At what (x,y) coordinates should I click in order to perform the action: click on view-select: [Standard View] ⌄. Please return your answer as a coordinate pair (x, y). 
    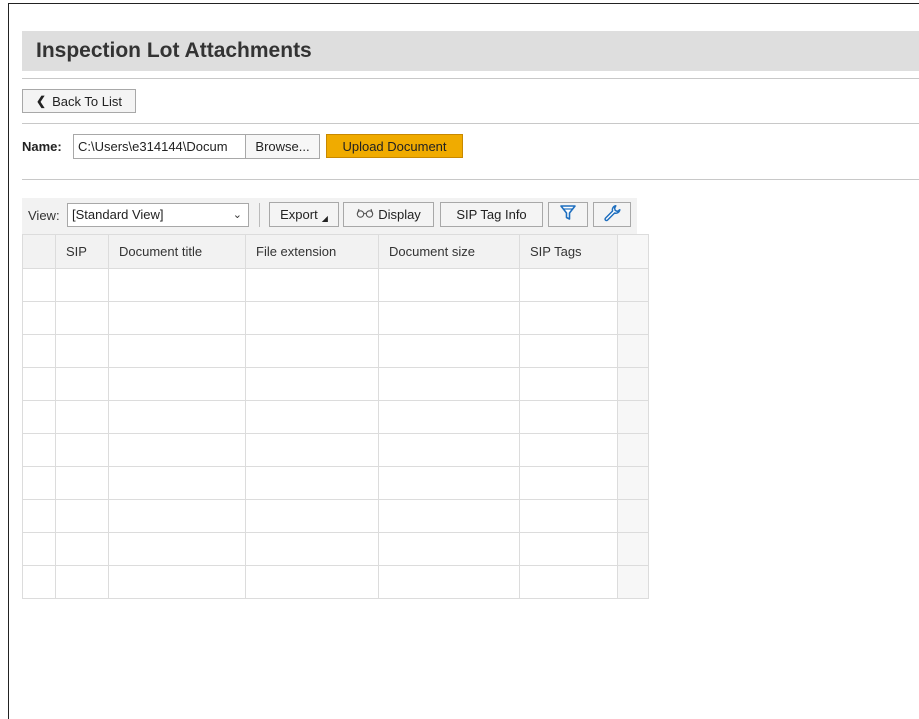
    Looking at the image, I should click on (158, 215).